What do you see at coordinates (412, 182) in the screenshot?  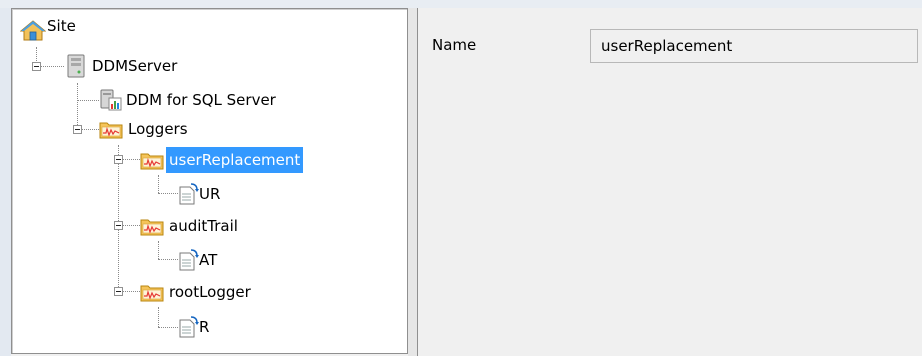 I see `panel-splitter` at bounding box center [412, 182].